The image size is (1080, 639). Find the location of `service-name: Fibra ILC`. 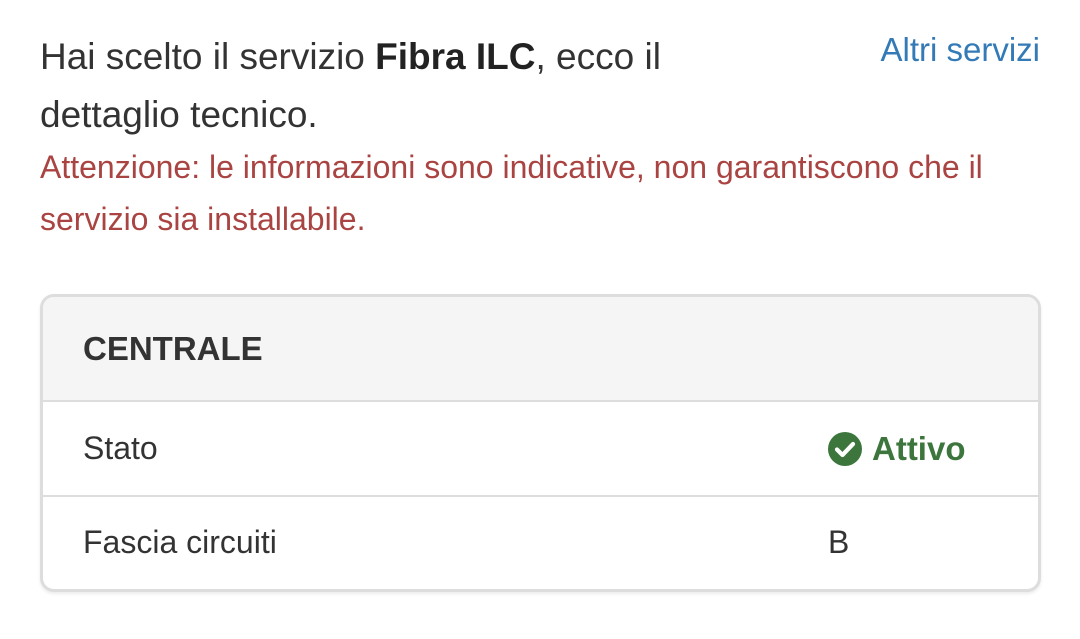

service-name: Fibra ILC is located at coordinates (455, 56).